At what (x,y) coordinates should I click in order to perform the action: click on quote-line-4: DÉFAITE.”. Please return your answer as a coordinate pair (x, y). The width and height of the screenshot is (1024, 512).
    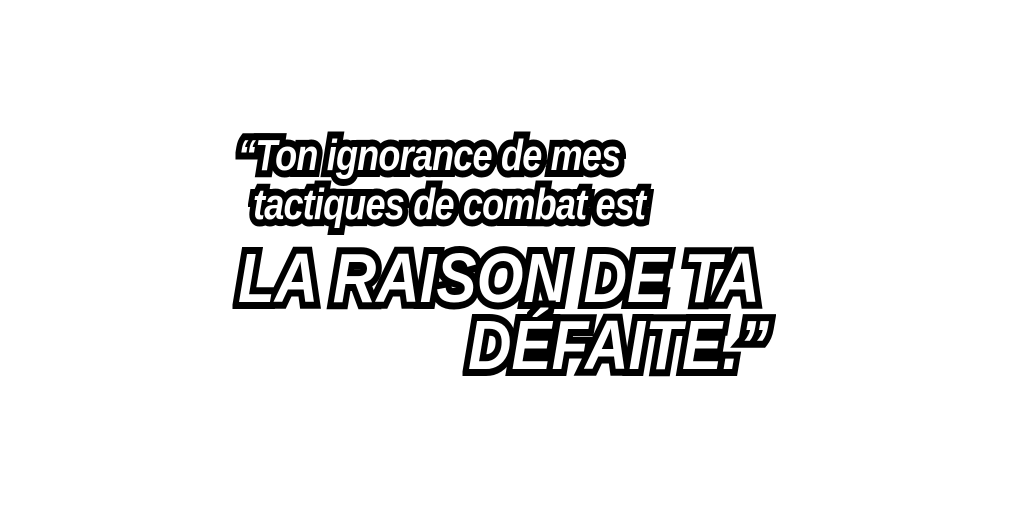
    Looking at the image, I should click on (618, 345).